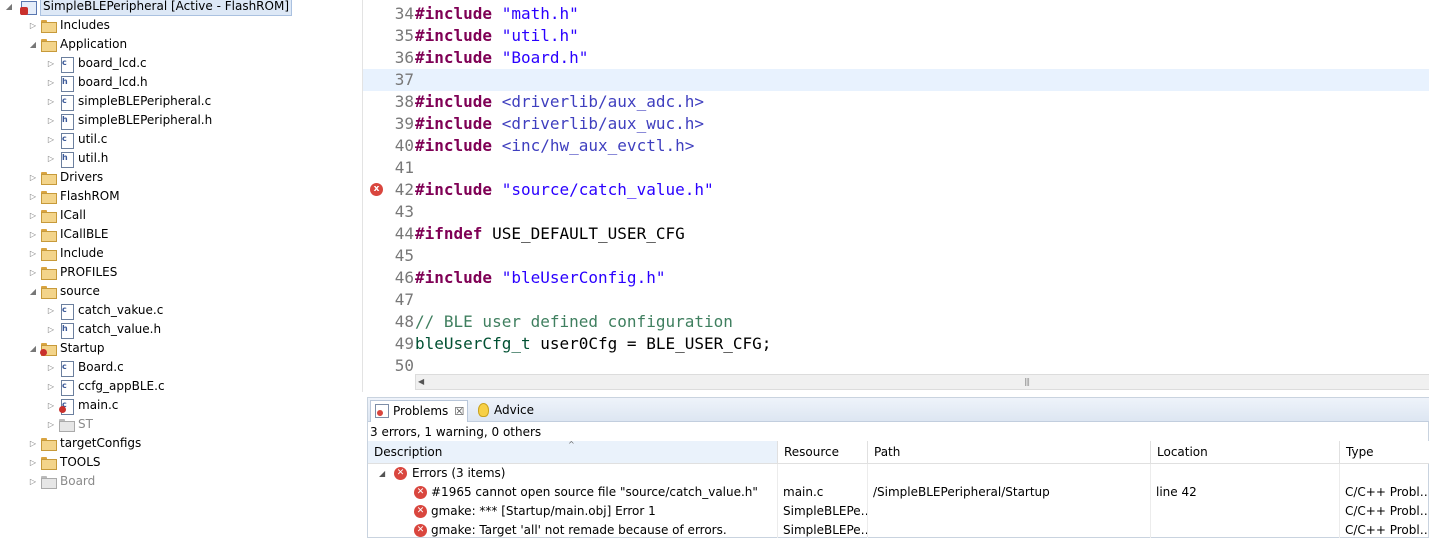  I want to click on code-line: 49 bleUserCfg_t user0Cfg = BLE_USER_CFG;, so click(896, 344).